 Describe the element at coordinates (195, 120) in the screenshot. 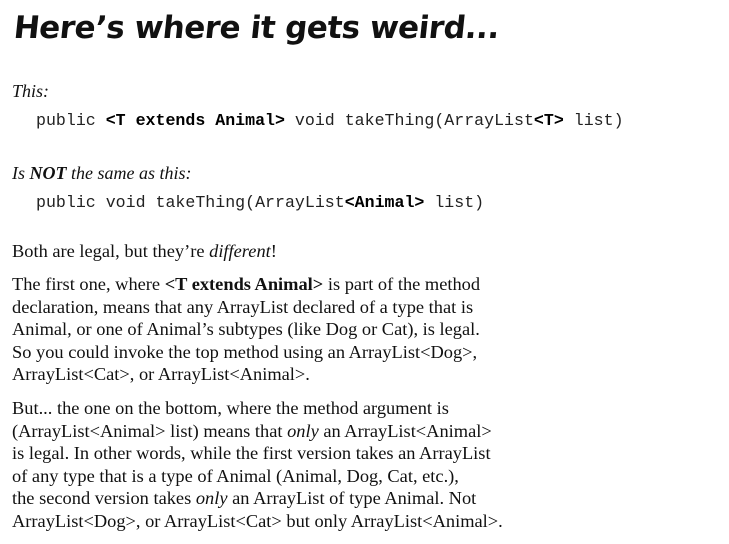

I see `code-type-parameter: <T extends Animal>` at that location.